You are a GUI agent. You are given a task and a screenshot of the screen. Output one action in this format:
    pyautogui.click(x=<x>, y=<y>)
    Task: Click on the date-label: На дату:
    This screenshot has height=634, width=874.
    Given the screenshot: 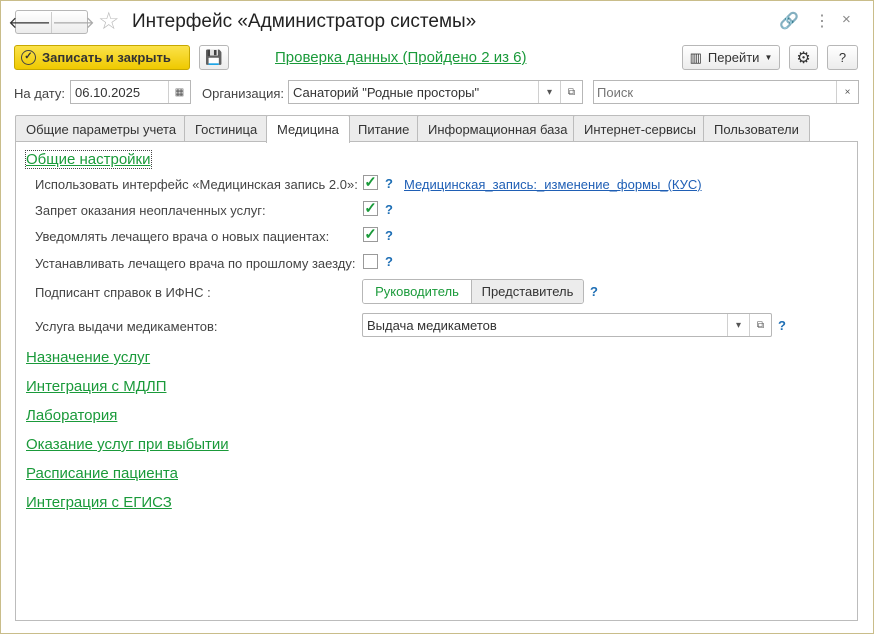 What is the action you would take?
    pyautogui.click(x=39, y=93)
    